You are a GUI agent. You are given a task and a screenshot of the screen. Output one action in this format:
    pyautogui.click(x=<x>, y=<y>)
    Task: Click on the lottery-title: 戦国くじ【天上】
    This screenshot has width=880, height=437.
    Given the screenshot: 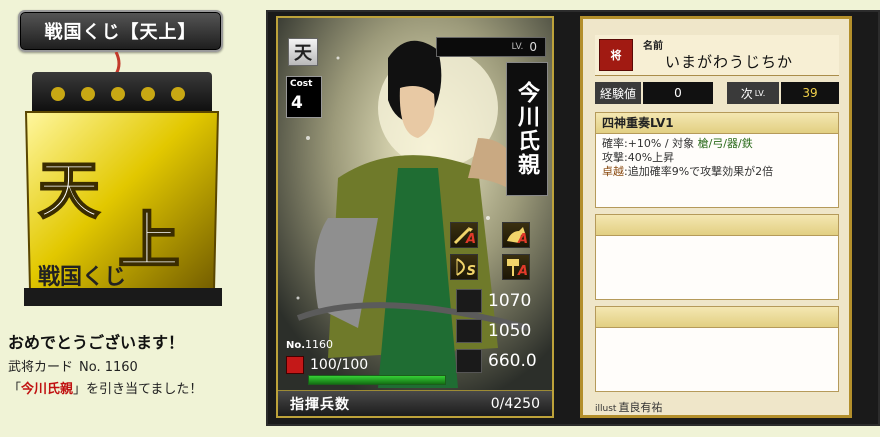 What is the action you would take?
    pyautogui.click(x=120, y=32)
    